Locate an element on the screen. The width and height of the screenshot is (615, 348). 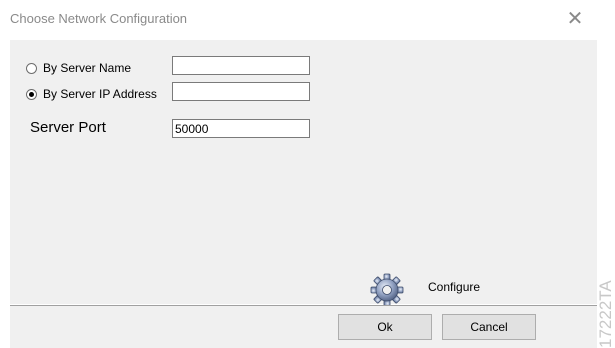
radio-label-server-ip: By Server IP Address is located at coordinates (100, 94).